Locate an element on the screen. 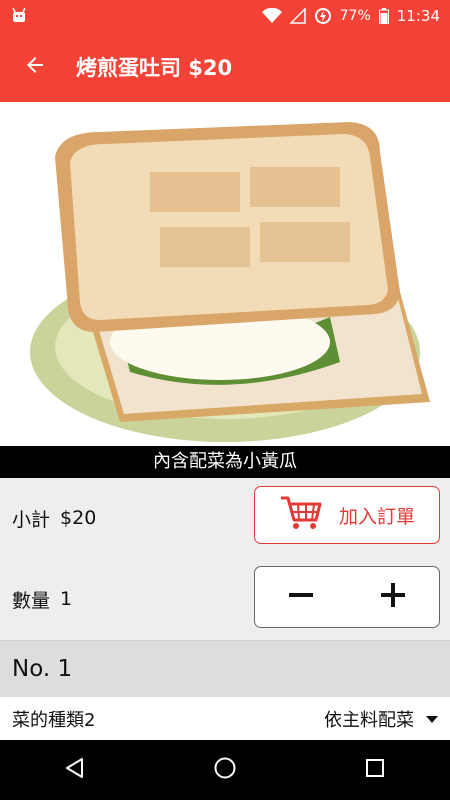 The height and width of the screenshot is (800, 450). decrease-quantity-button is located at coordinates (301, 597).